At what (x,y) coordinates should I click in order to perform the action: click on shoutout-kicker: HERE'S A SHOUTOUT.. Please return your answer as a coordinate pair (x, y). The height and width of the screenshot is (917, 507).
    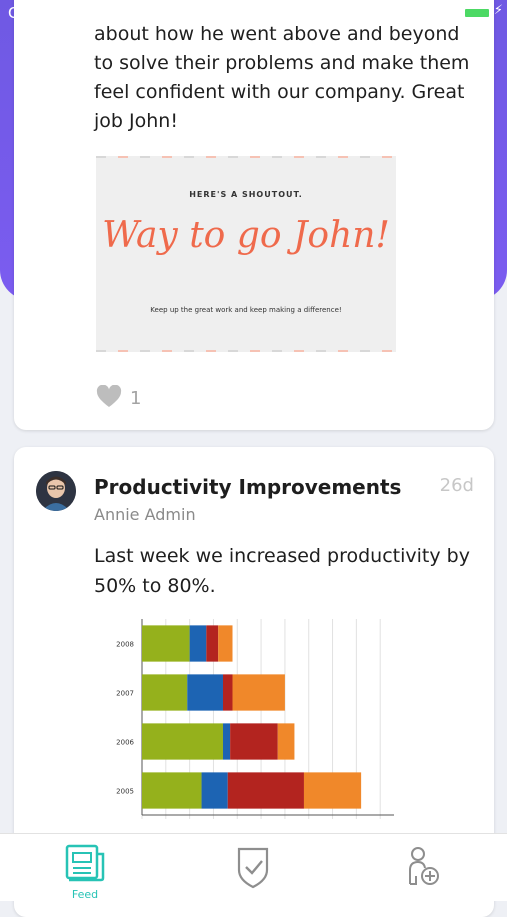
    Looking at the image, I should click on (246, 194).